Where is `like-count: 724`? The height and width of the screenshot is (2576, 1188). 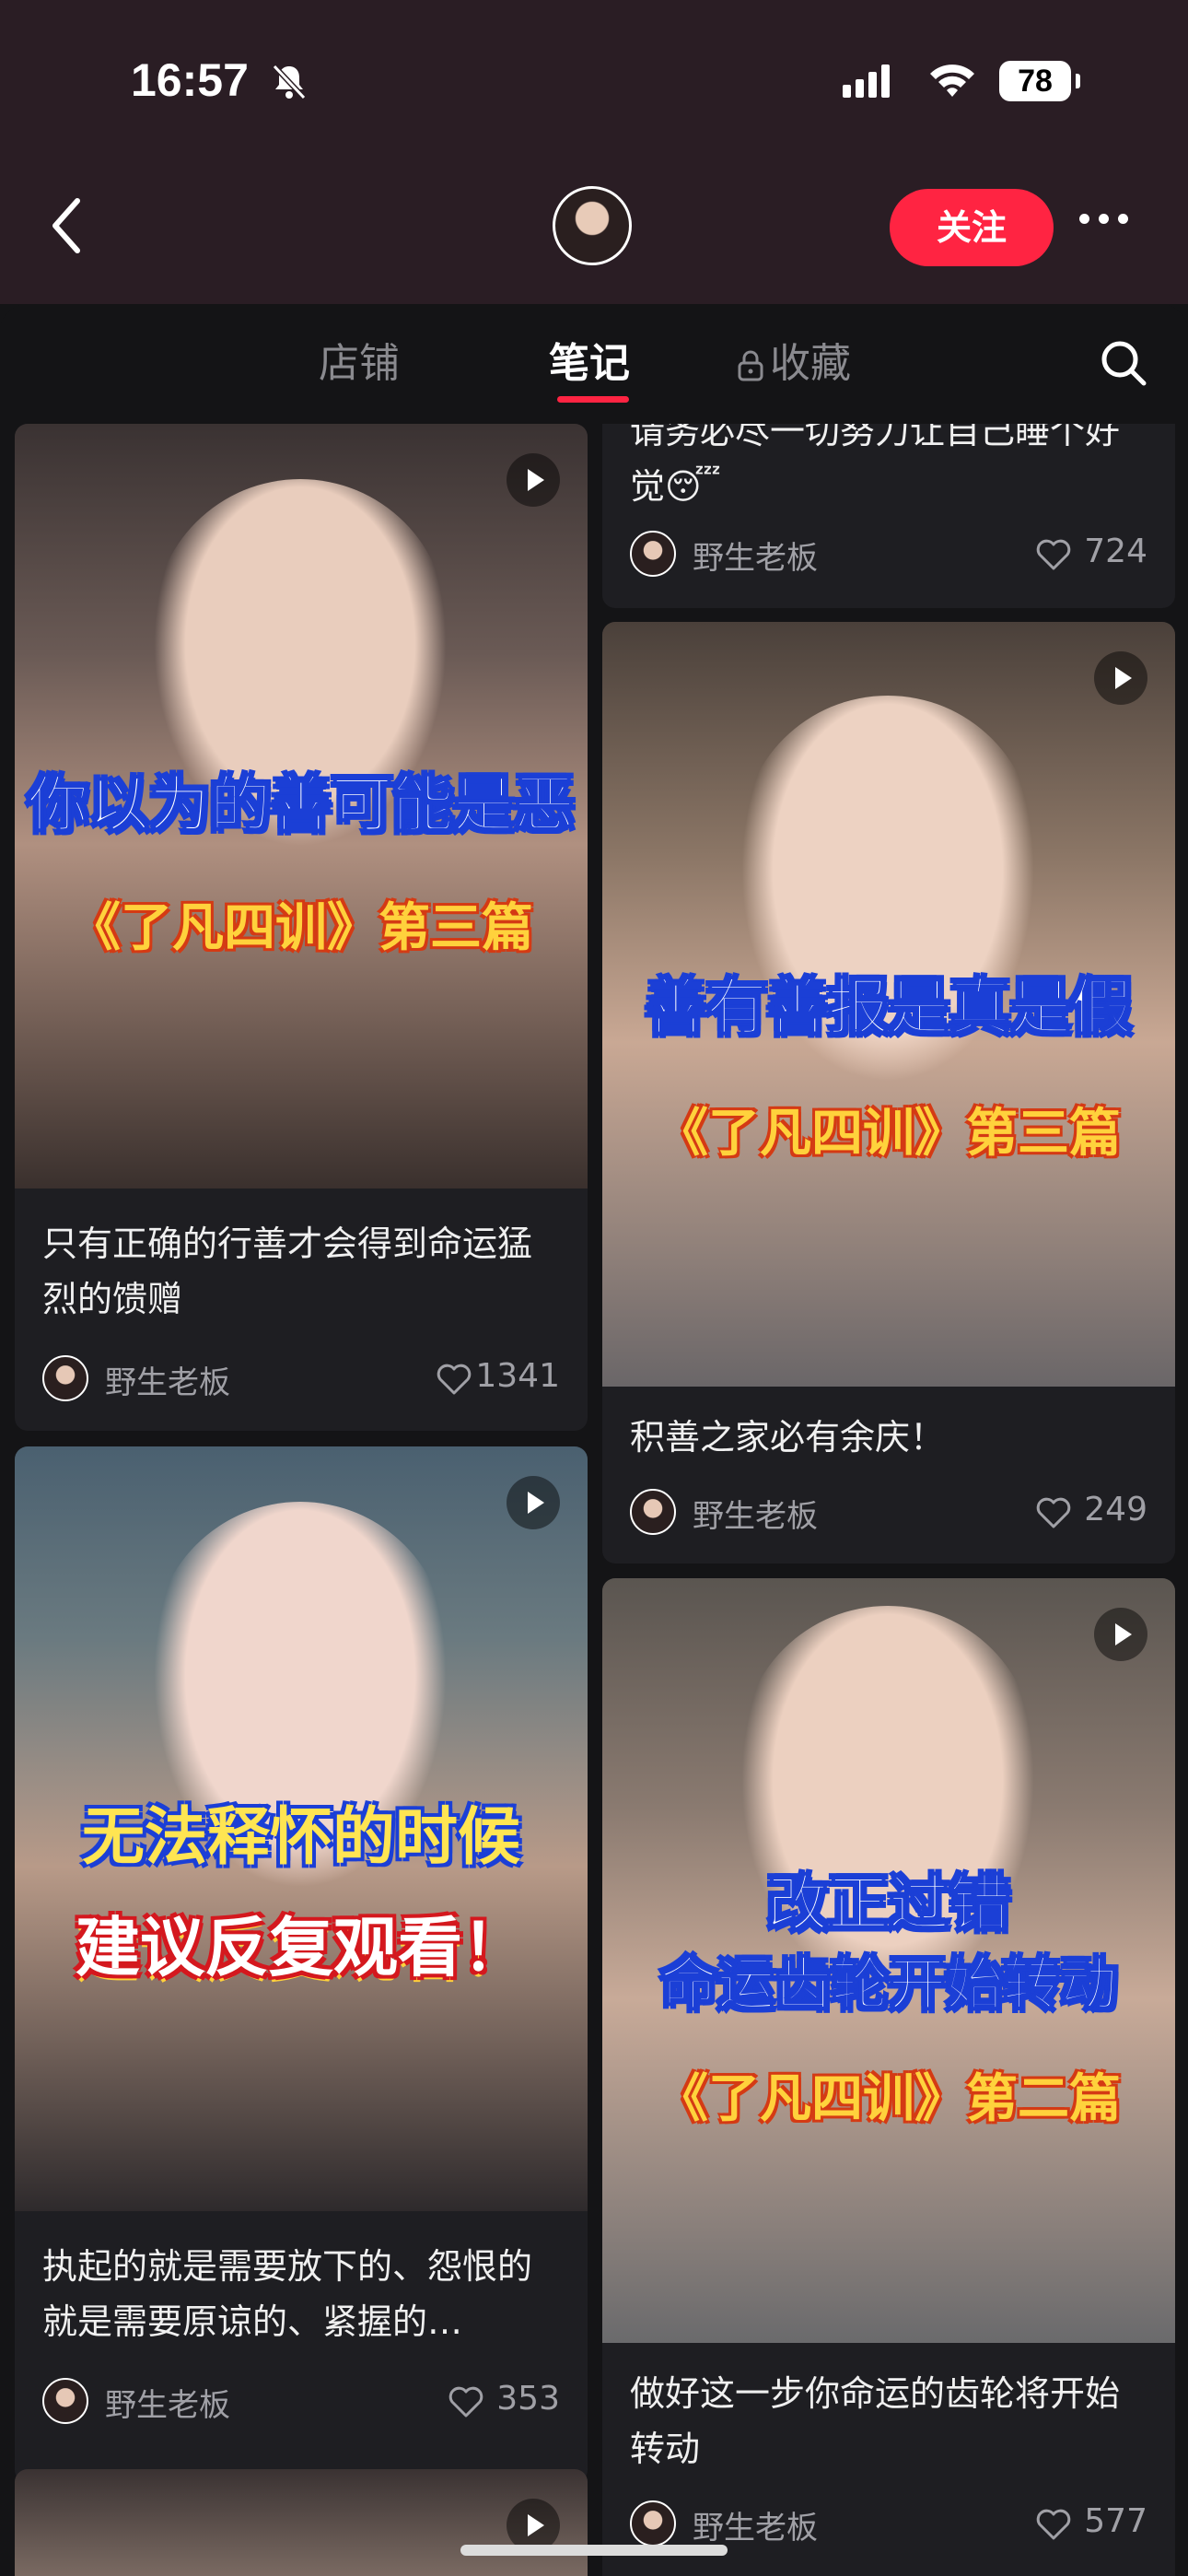
like-count: 724 is located at coordinates (1115, 551).